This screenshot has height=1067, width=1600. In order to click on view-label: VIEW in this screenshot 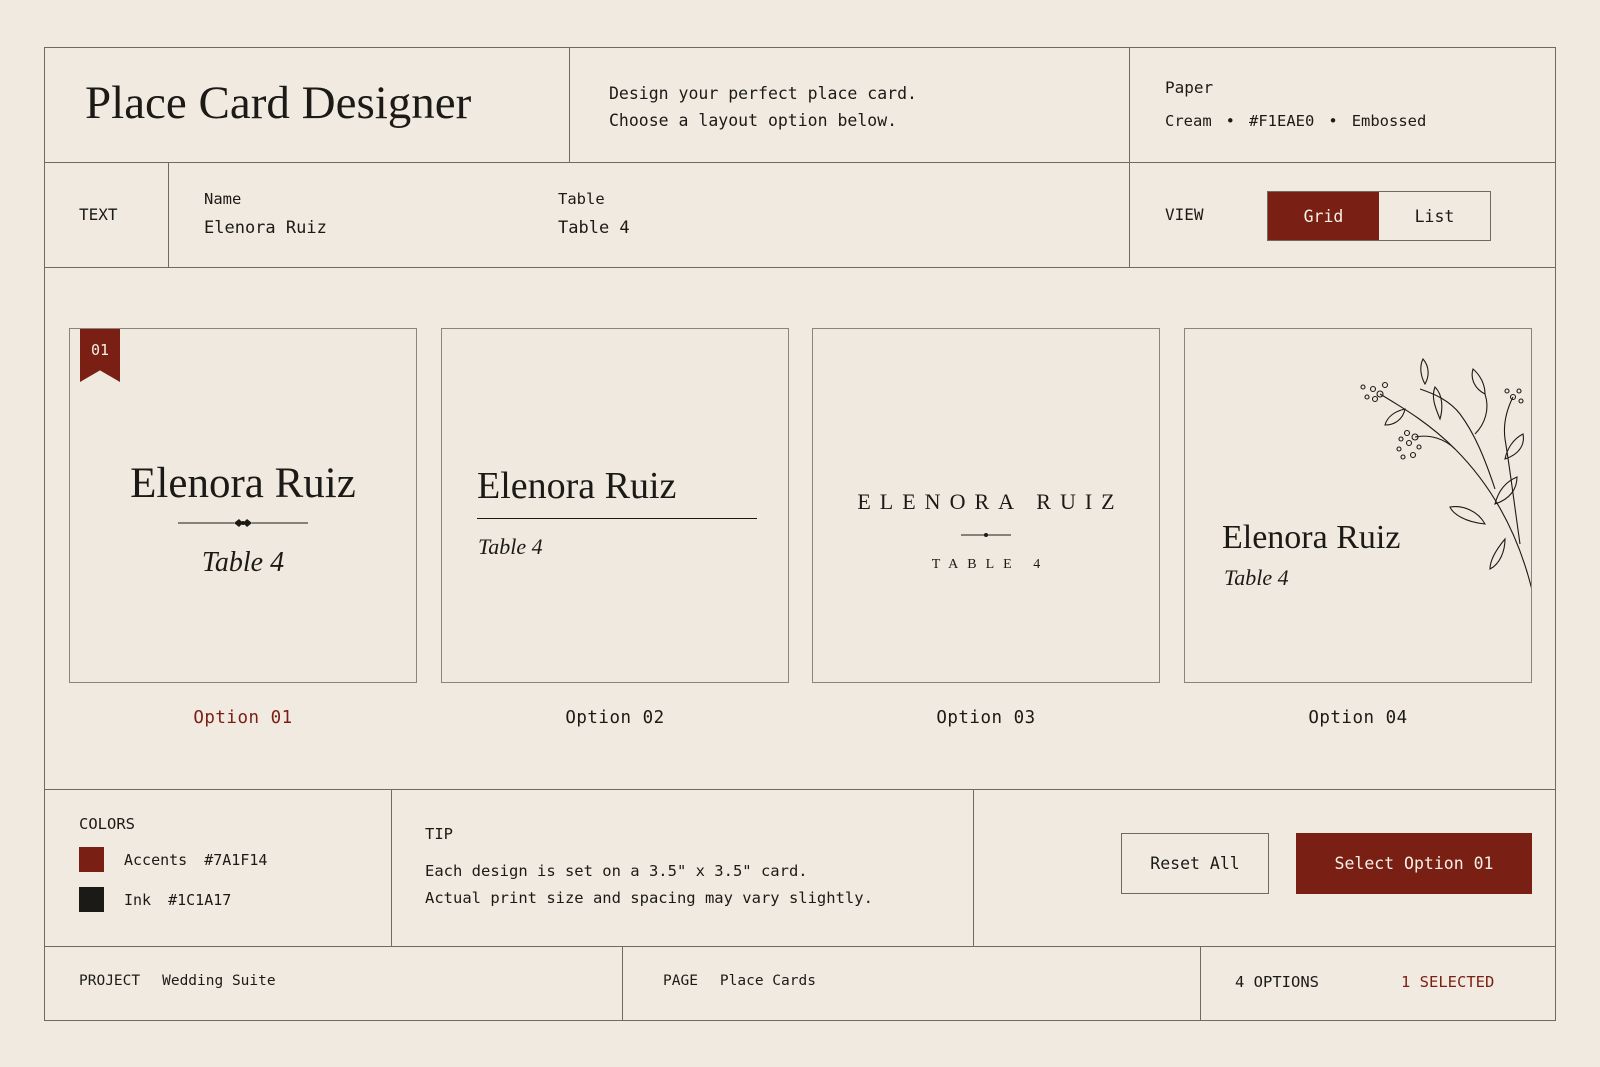, I will do `click(1184, 214)`.